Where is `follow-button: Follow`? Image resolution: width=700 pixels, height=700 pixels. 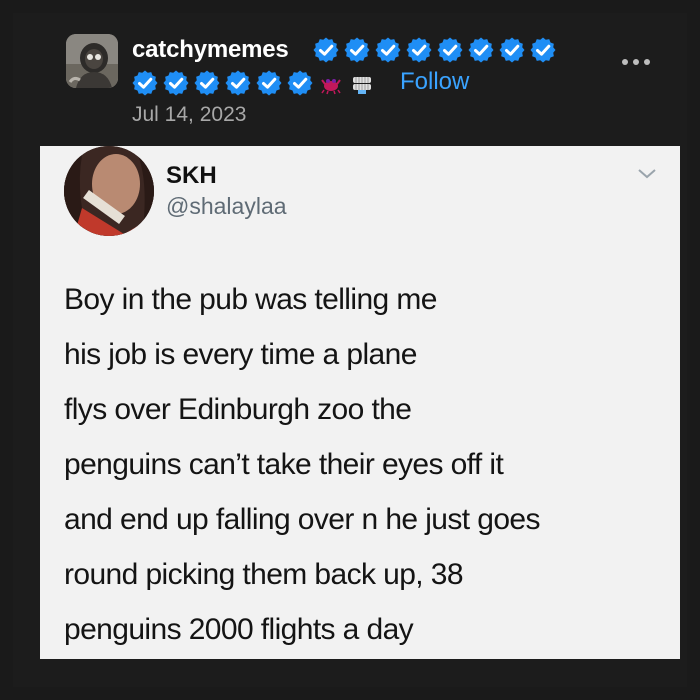 follow-button: Follow is located at coordinates (434, 82).